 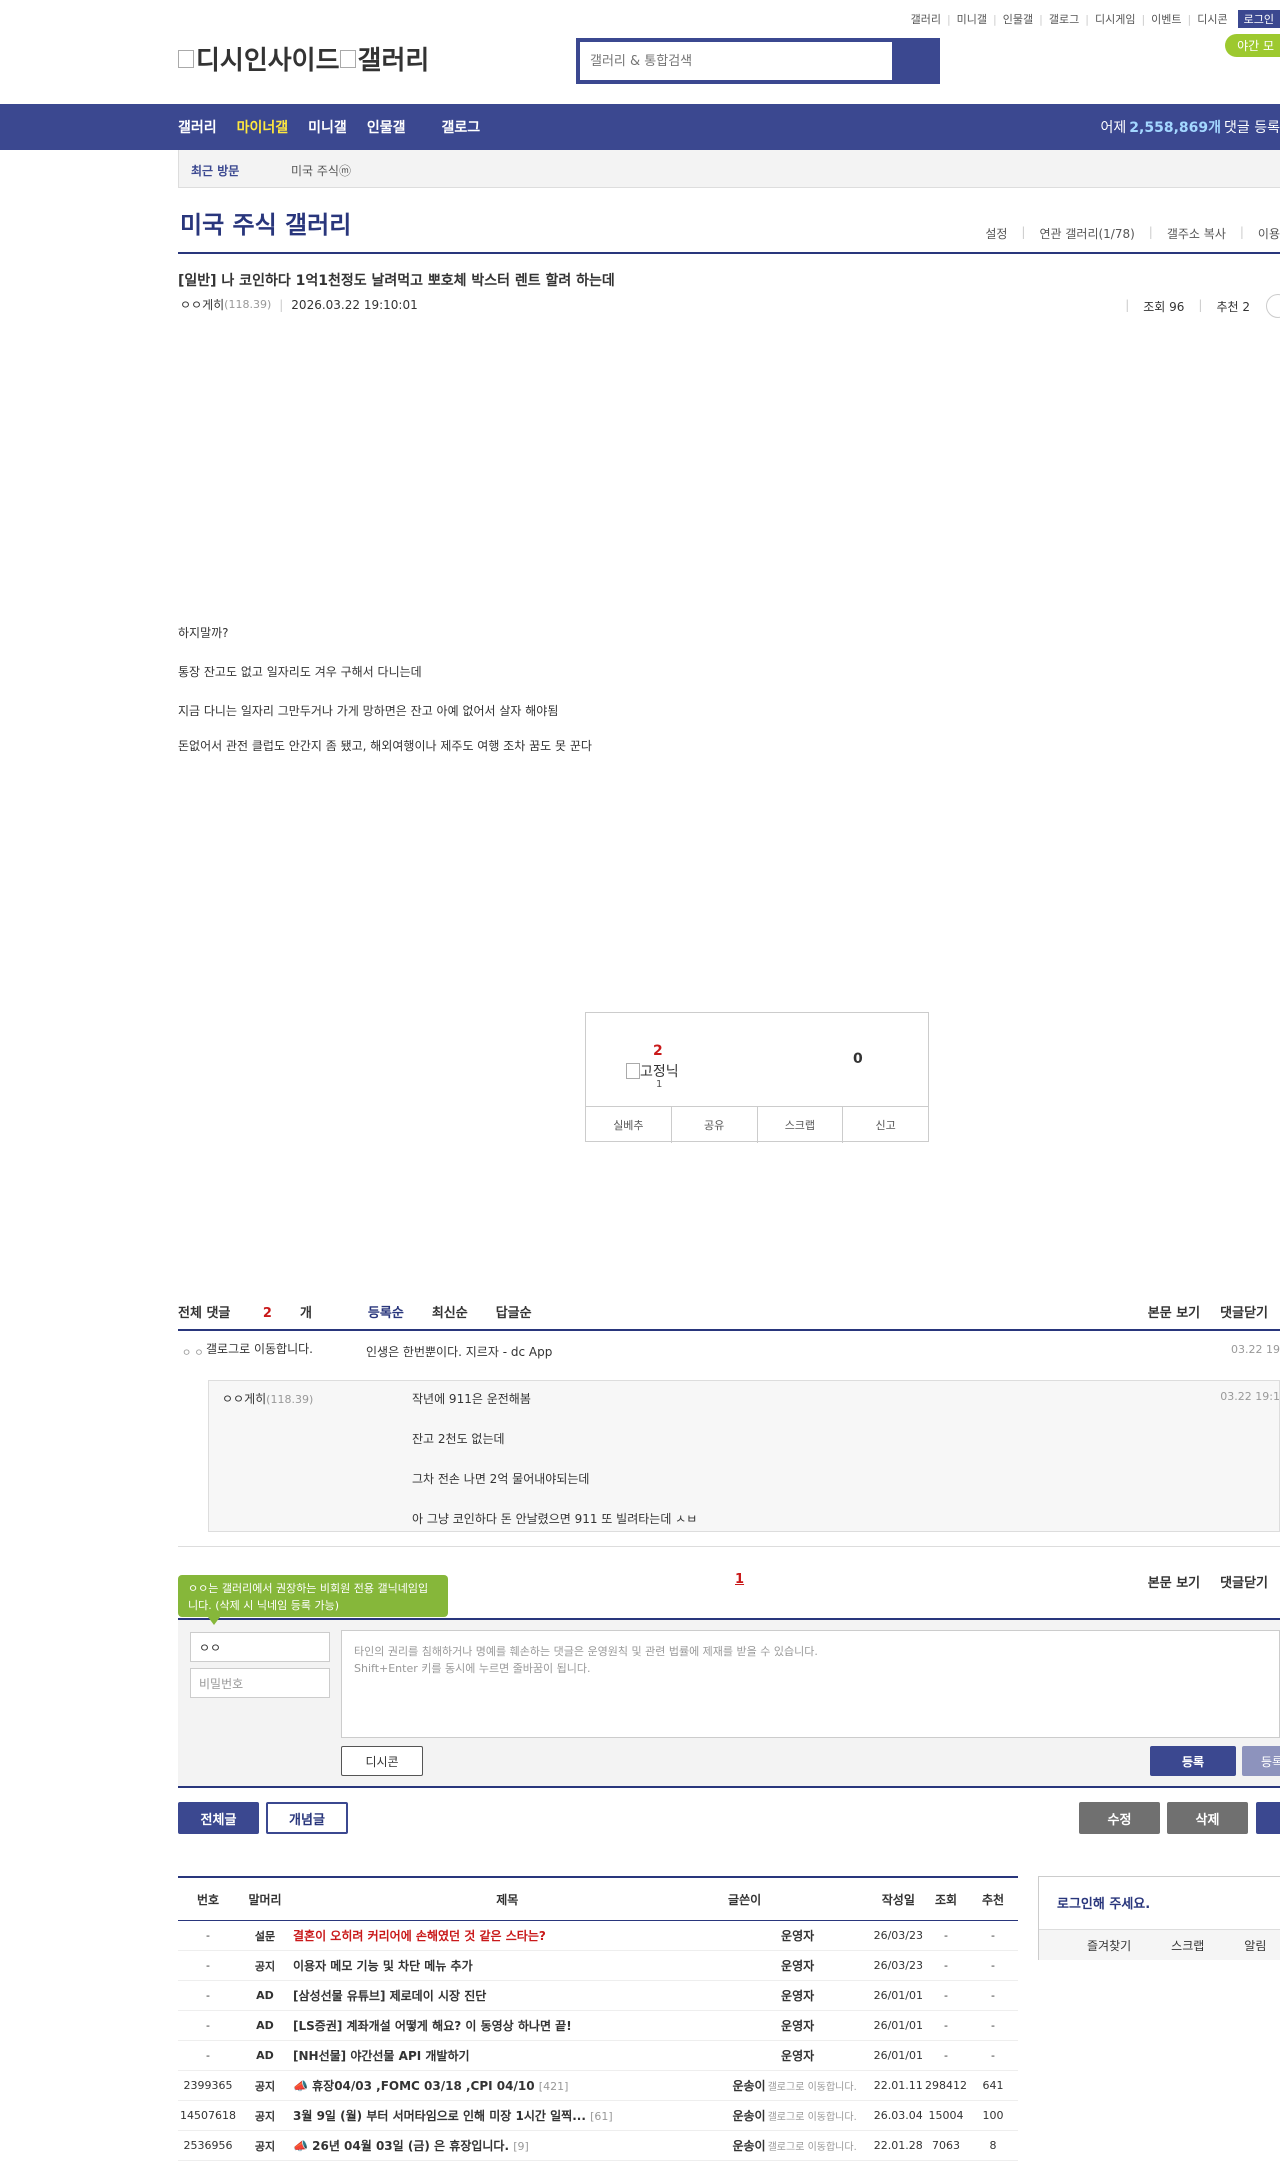 What do you see at coordinates (303, 58) in the screenshot?
I see `site-logo: 디시인사이드 갤러리` at bounding box center [303, 58].